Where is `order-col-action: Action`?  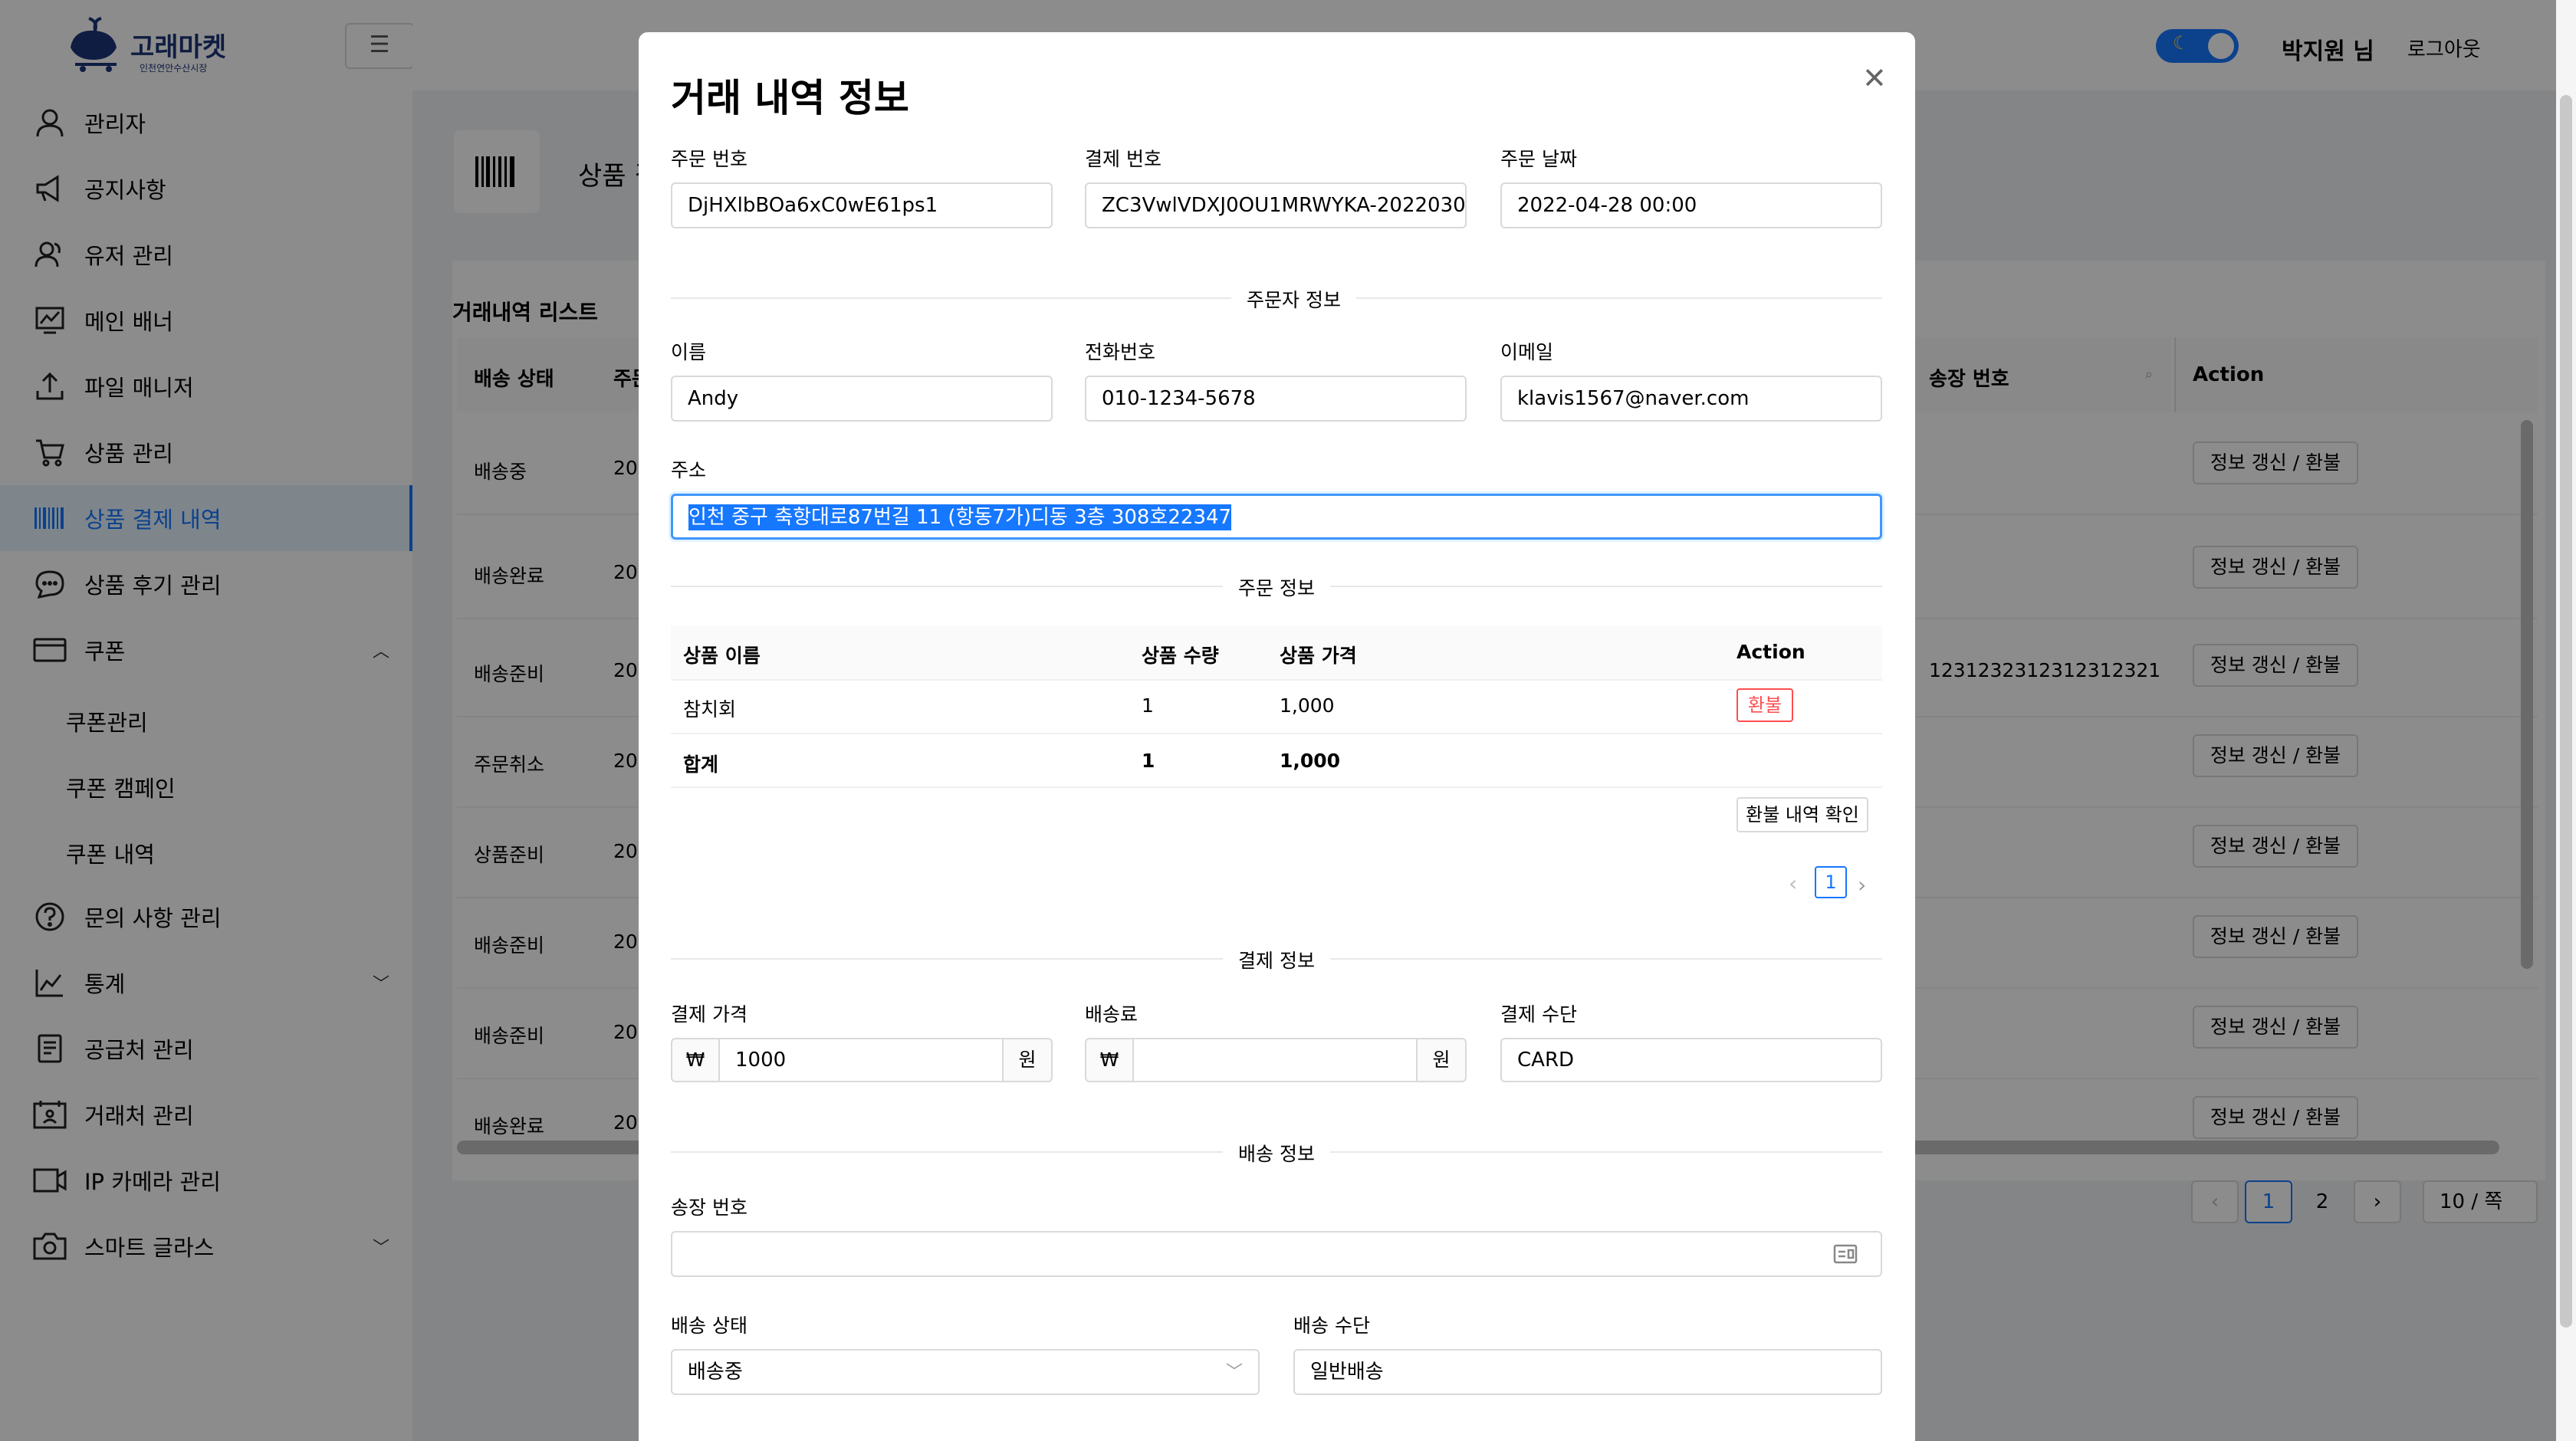 order-col-action: Action is located at coordinates (1772, 652).